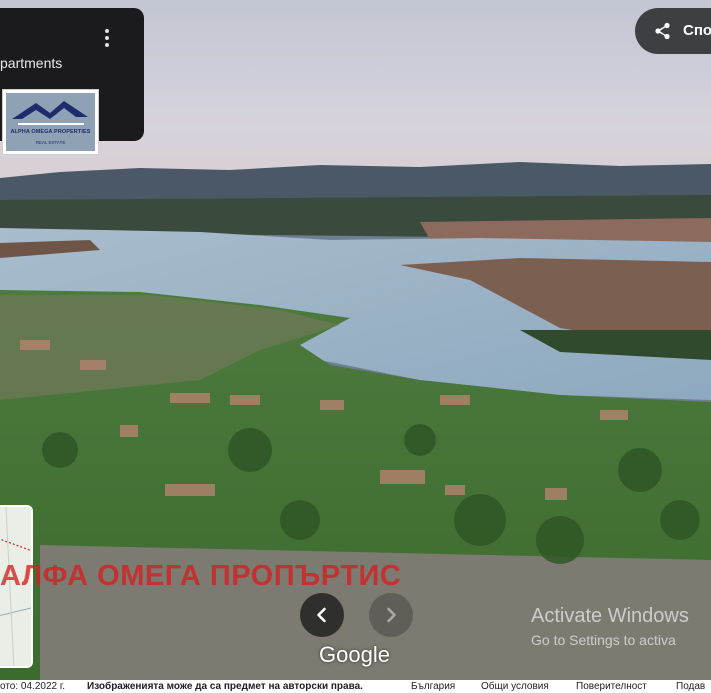 This screenshot has height=693, width=711. I want to click on country-link: България, so click(433, 686).